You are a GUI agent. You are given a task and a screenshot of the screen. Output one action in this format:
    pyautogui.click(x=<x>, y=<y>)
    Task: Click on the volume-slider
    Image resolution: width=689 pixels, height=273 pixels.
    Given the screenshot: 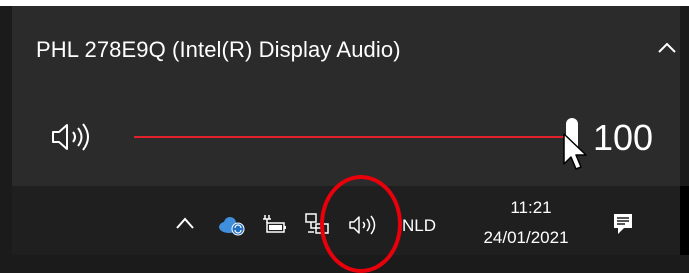 What is the action you would take?
    pyautogui.click(x=356, y=136)
    